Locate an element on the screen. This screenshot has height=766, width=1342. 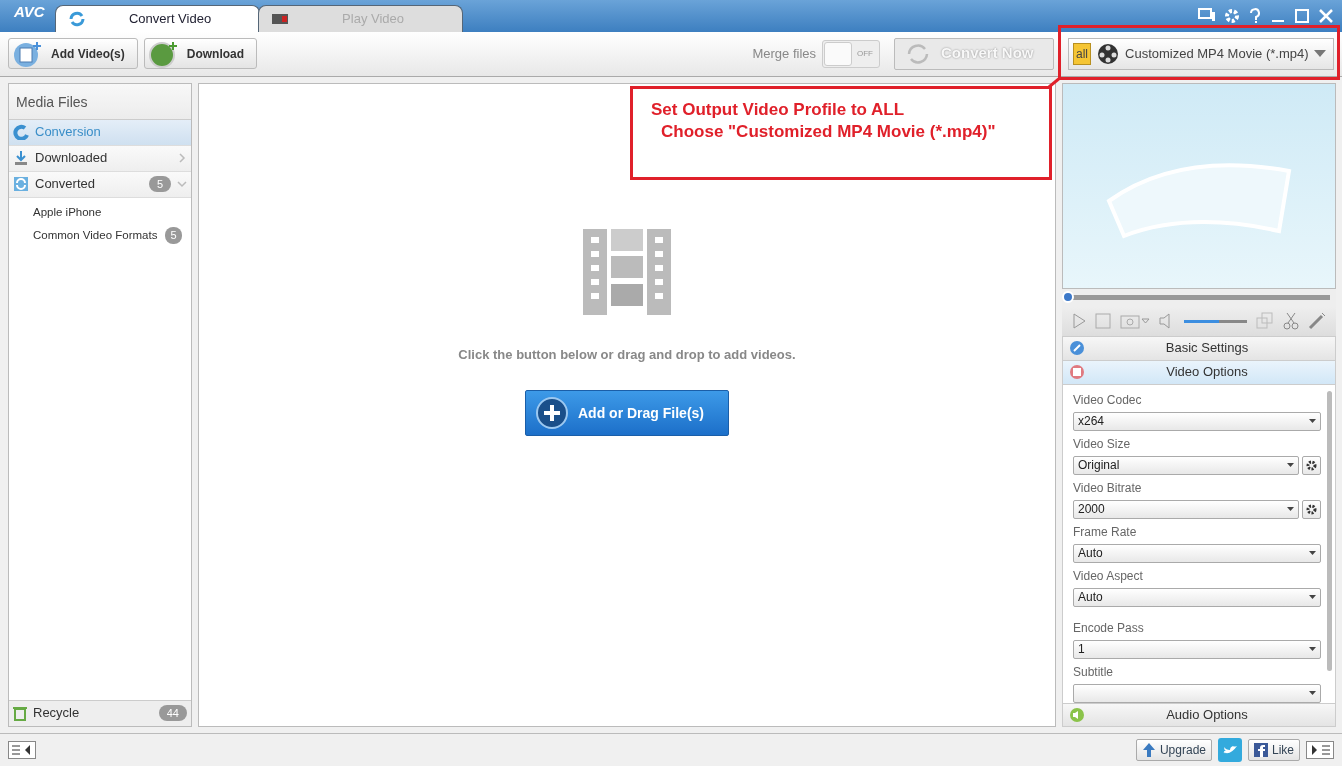
tab: Convert Video is located at coordinates (157, 18).